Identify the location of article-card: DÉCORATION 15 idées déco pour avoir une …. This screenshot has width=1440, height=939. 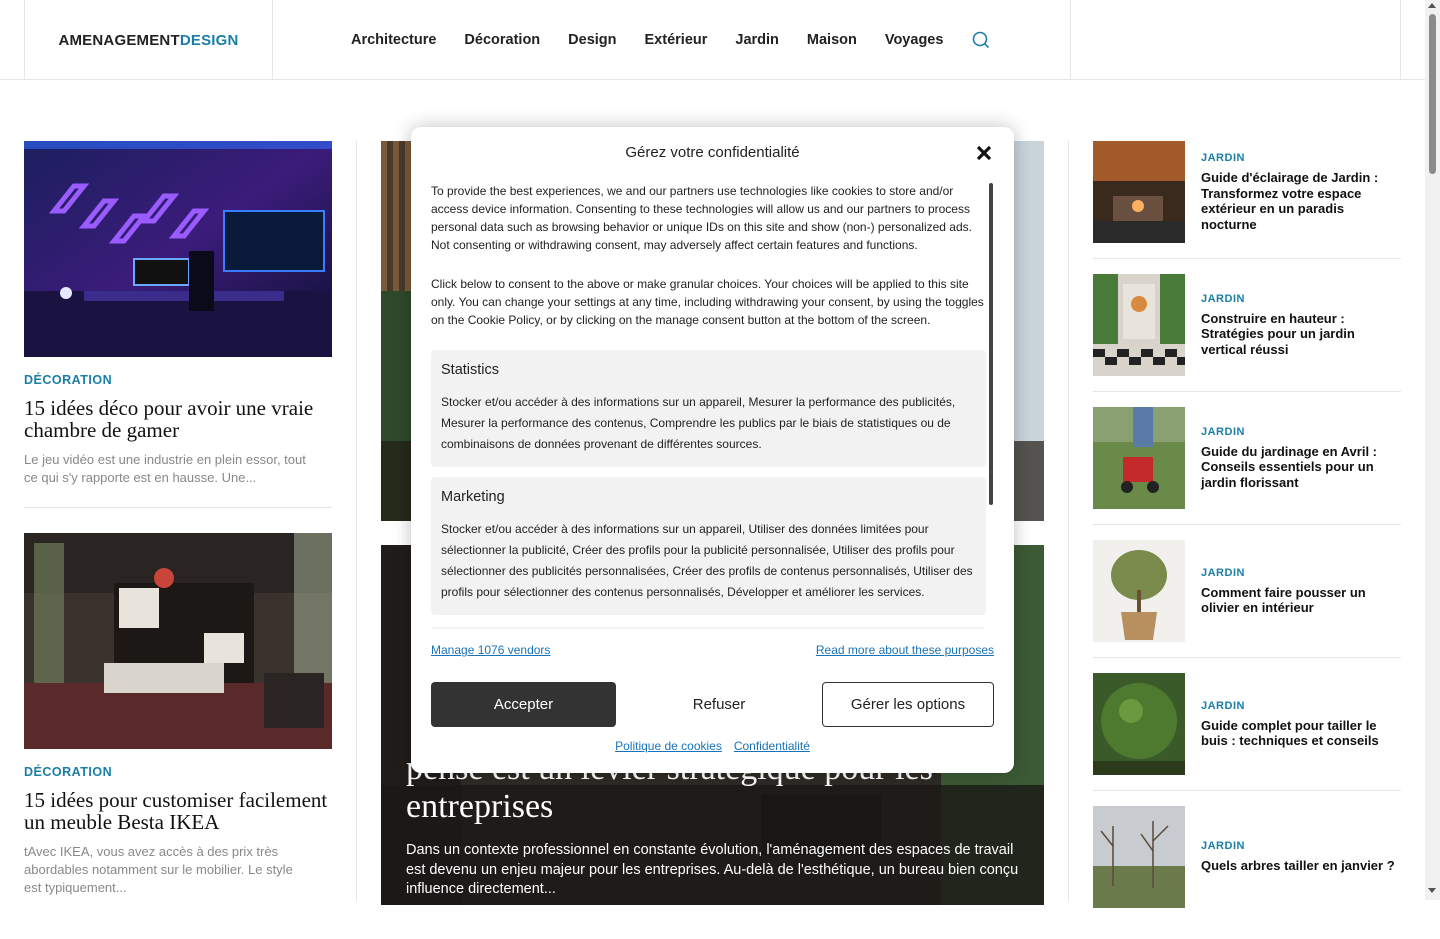
(178, 314).